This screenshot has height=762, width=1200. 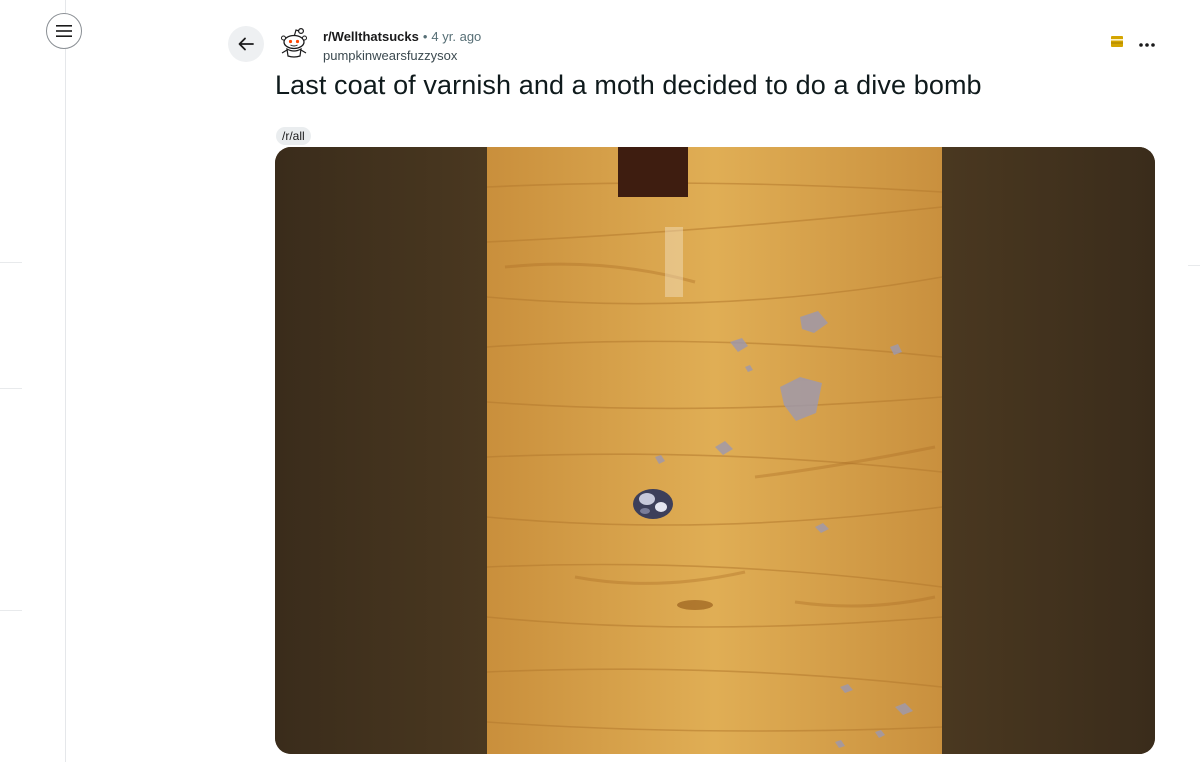 I want to click on post-actions, so click(x=1133, y=43).